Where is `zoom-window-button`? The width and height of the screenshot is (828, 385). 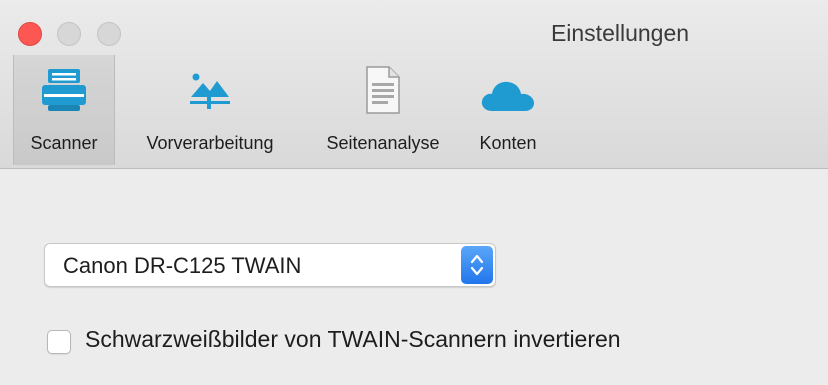 zoom-window-button is located at coordinates (109, 34).